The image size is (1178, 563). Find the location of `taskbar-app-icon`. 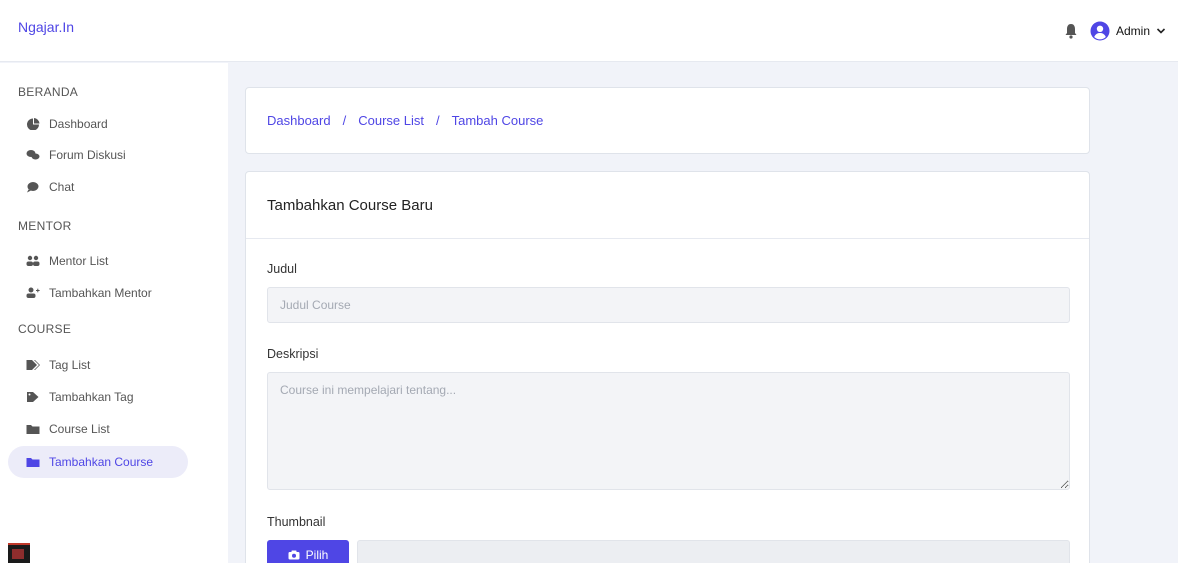

taskbar-app-icon is located at coordinates (19, 553).